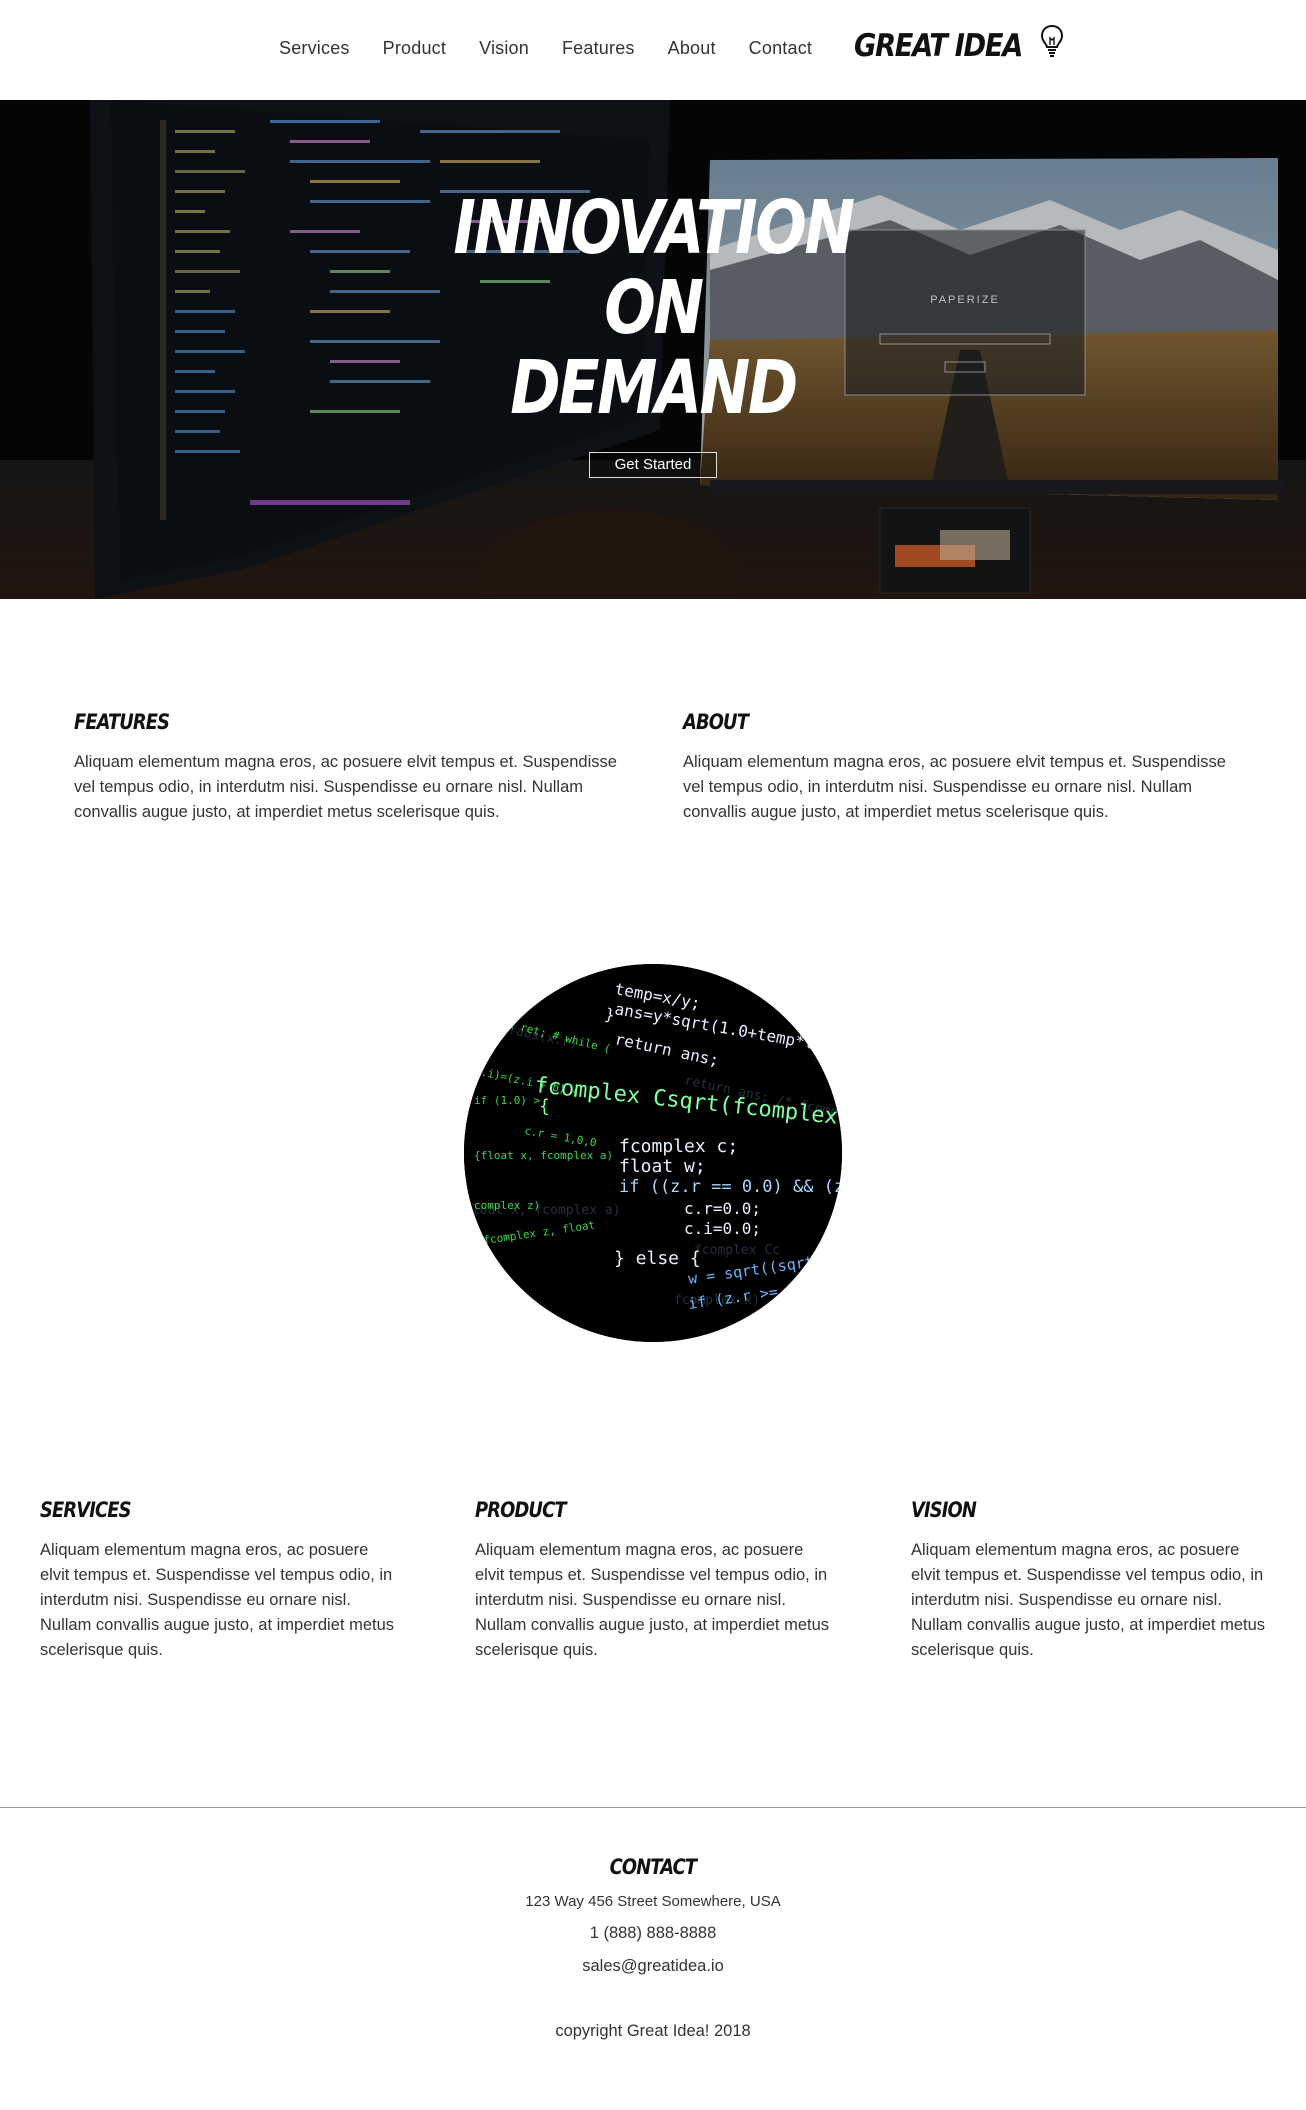  I want to click on get-started-button: Get Started, so click(653, 465).